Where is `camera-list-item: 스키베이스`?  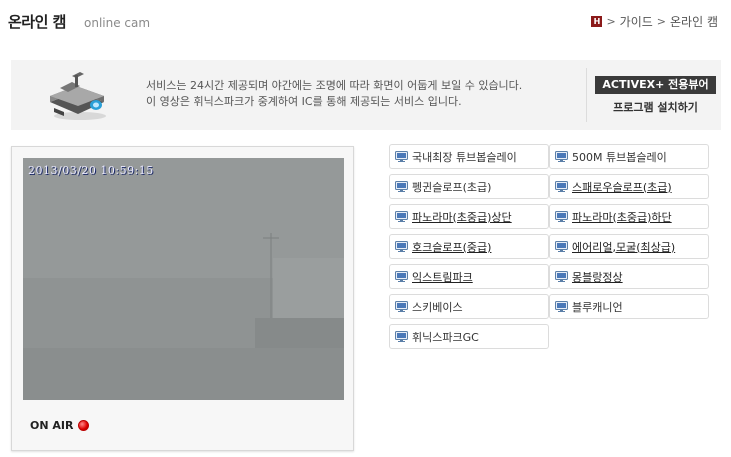
camera-list-item: 스키베이스 is located at coordinates (469, 306).